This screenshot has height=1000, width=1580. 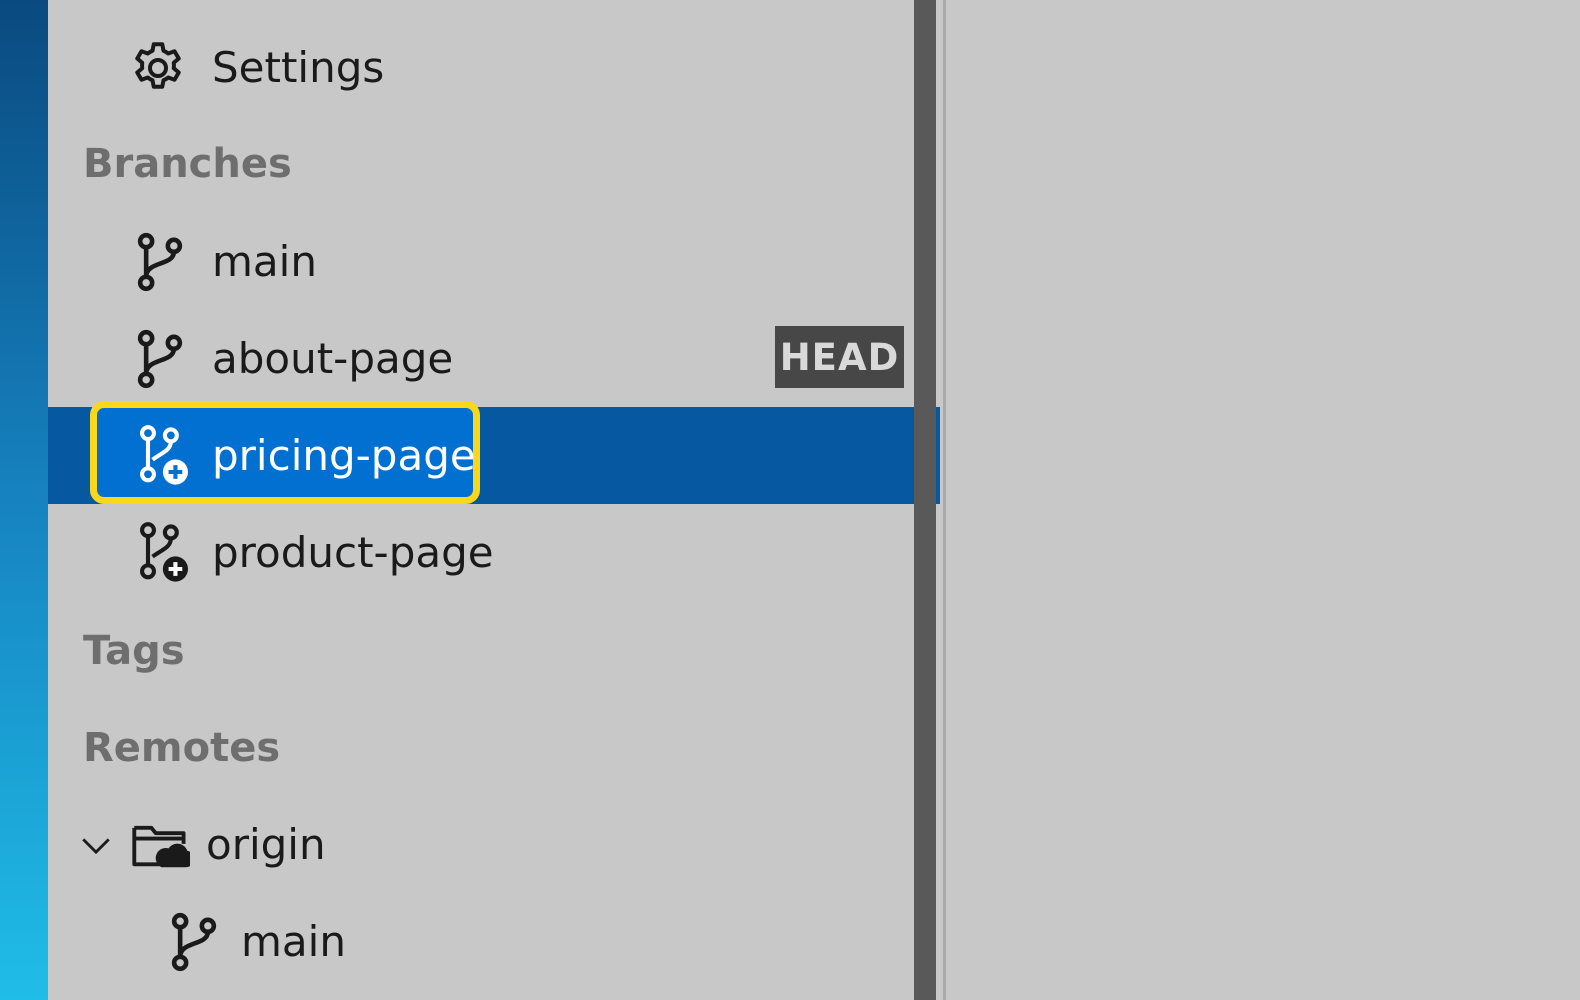 I want to click on section-header-tags: Tags, so click(x=134, y=651).